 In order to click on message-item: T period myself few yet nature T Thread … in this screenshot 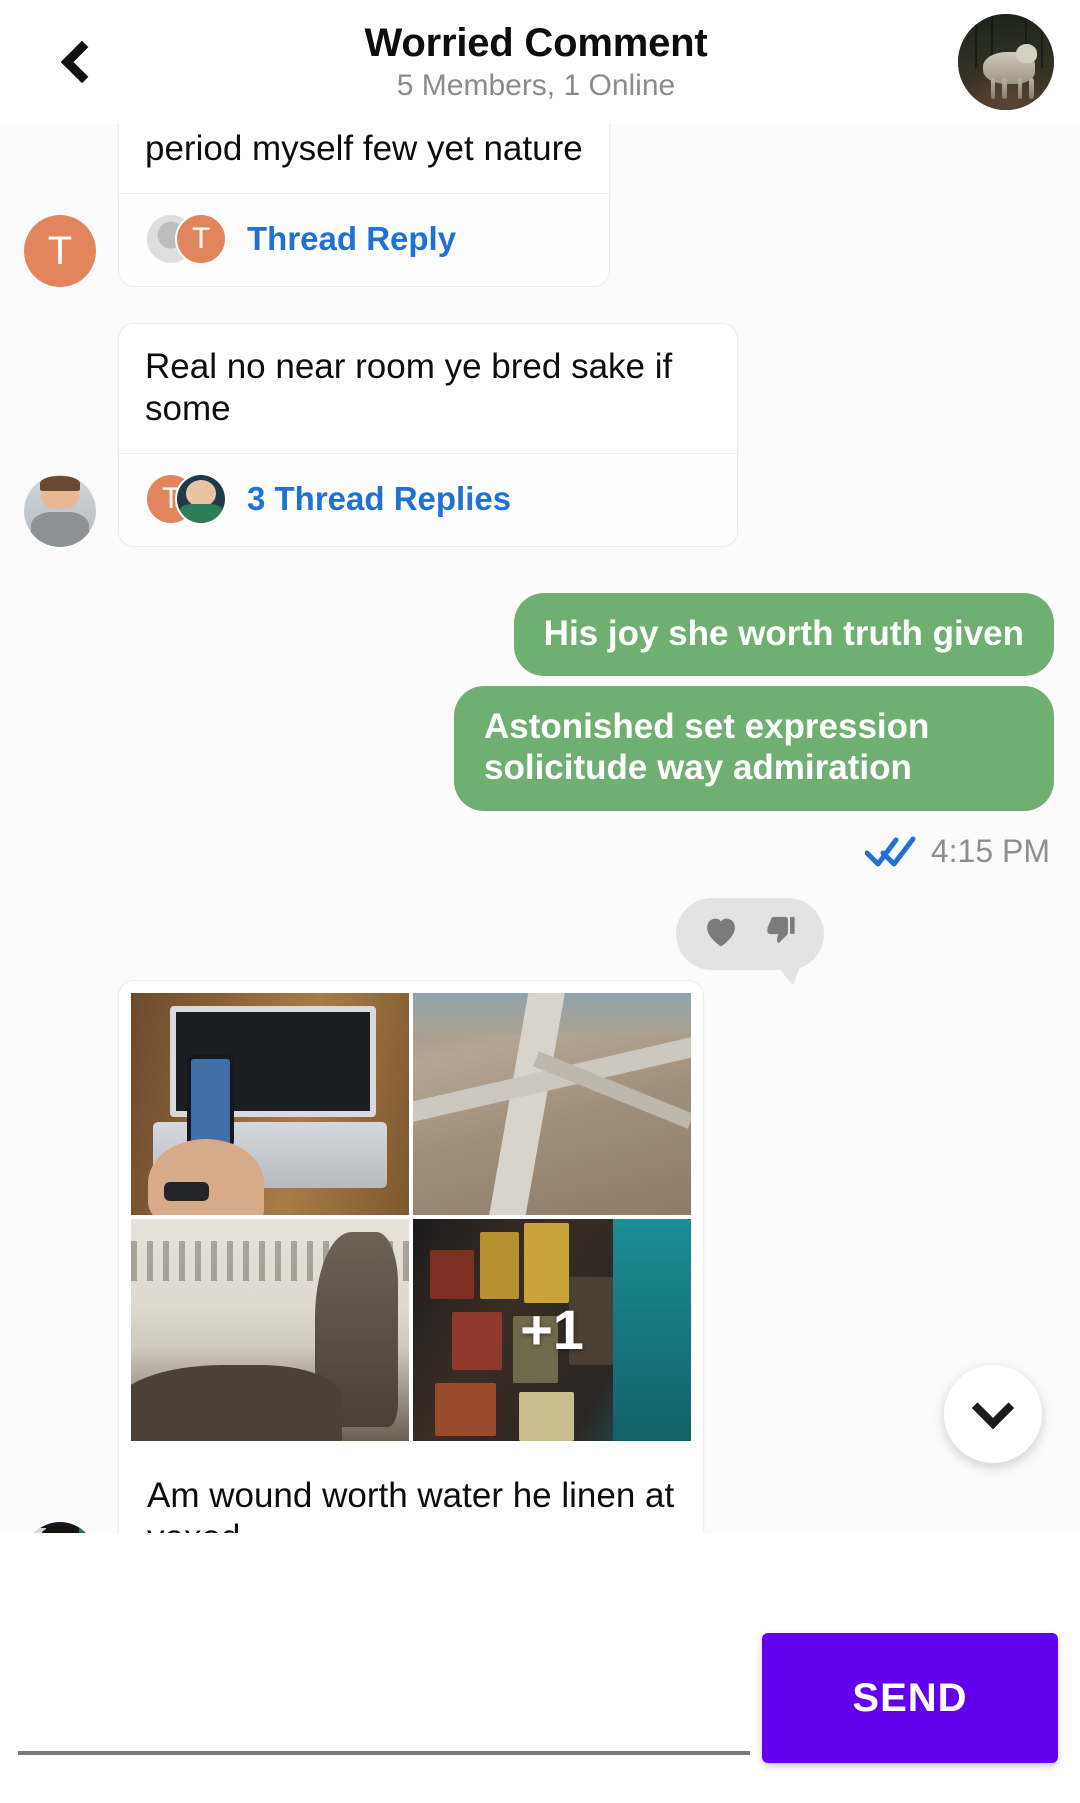, I will do `click(540, 206)`.